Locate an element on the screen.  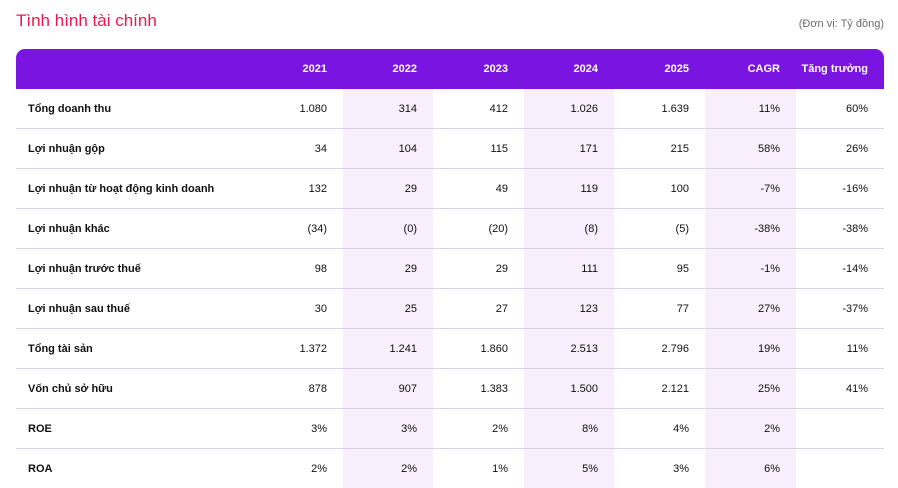
table-cell: (20) is located at coordinates (478, 229).